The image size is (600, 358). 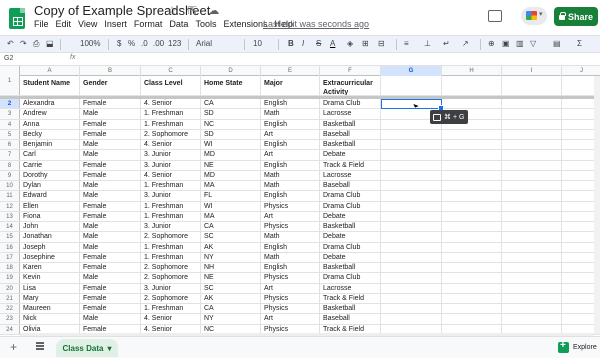 What do you see at coordinates (50, 237) in the screenshot?
I see `table-cell: Jonathan` at bounding box center [50, 237].